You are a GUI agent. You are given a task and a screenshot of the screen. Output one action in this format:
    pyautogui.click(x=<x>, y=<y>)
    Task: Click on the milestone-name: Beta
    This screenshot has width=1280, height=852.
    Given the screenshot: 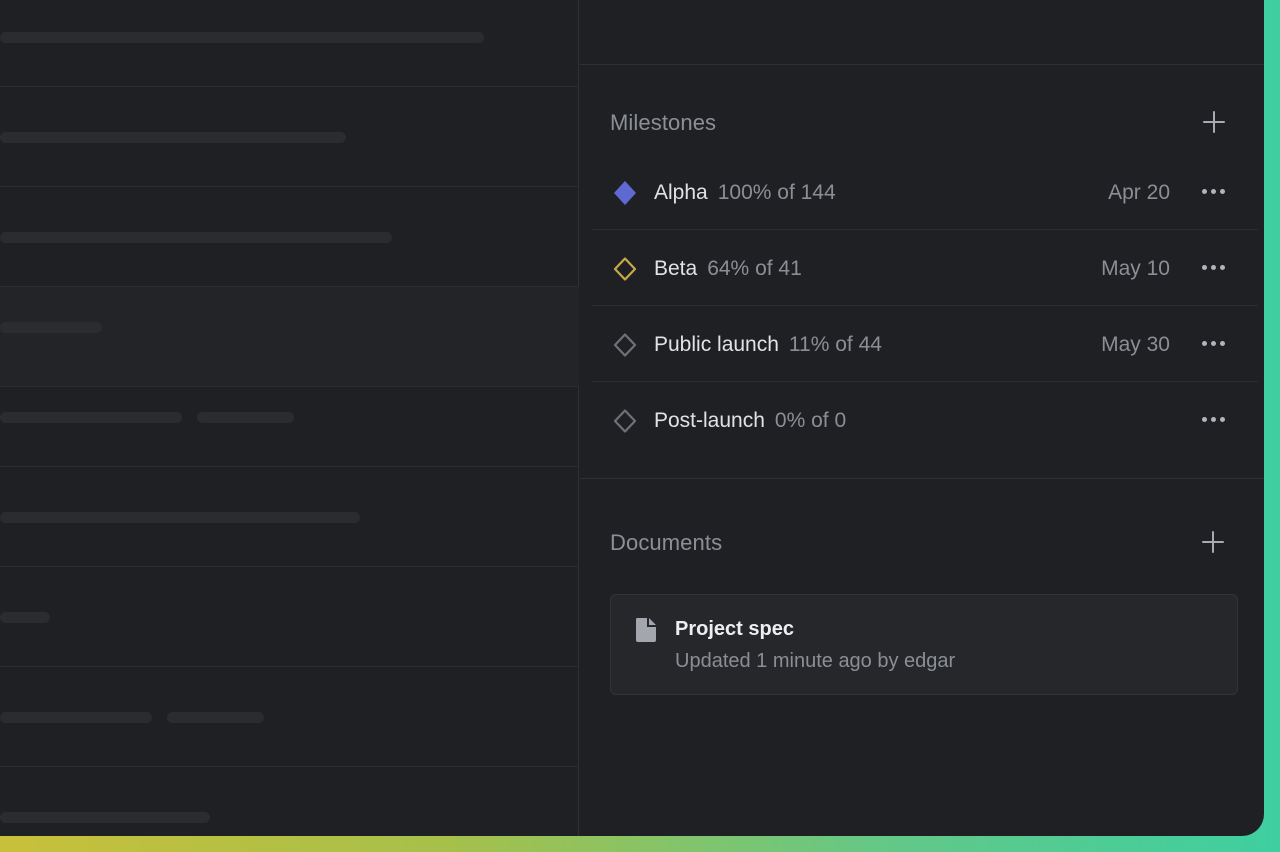 What is the action you would take?
    pyautogui.click(x=676, y=268)
    